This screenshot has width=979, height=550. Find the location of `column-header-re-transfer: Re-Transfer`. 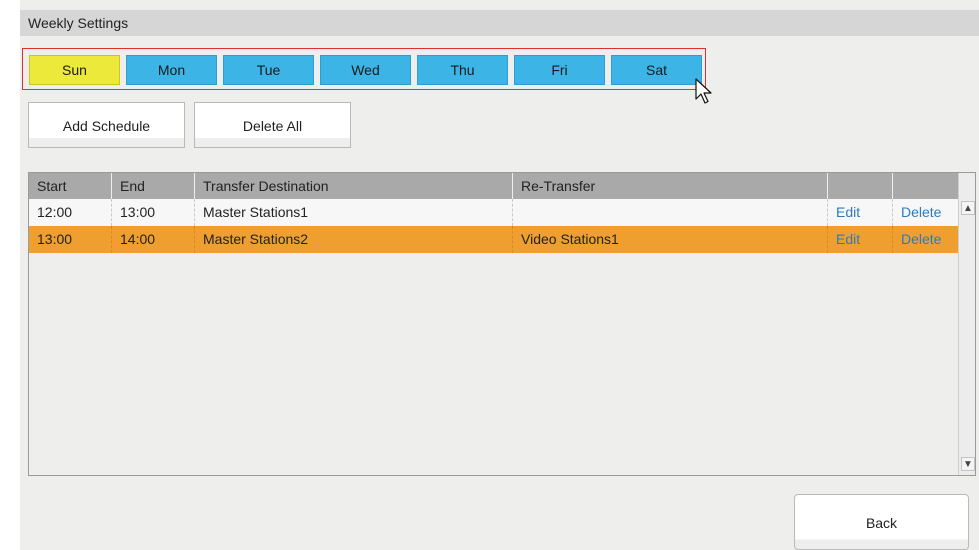

column-header-re-transfer: Re-Transfer is located at coordinates (670, 186).